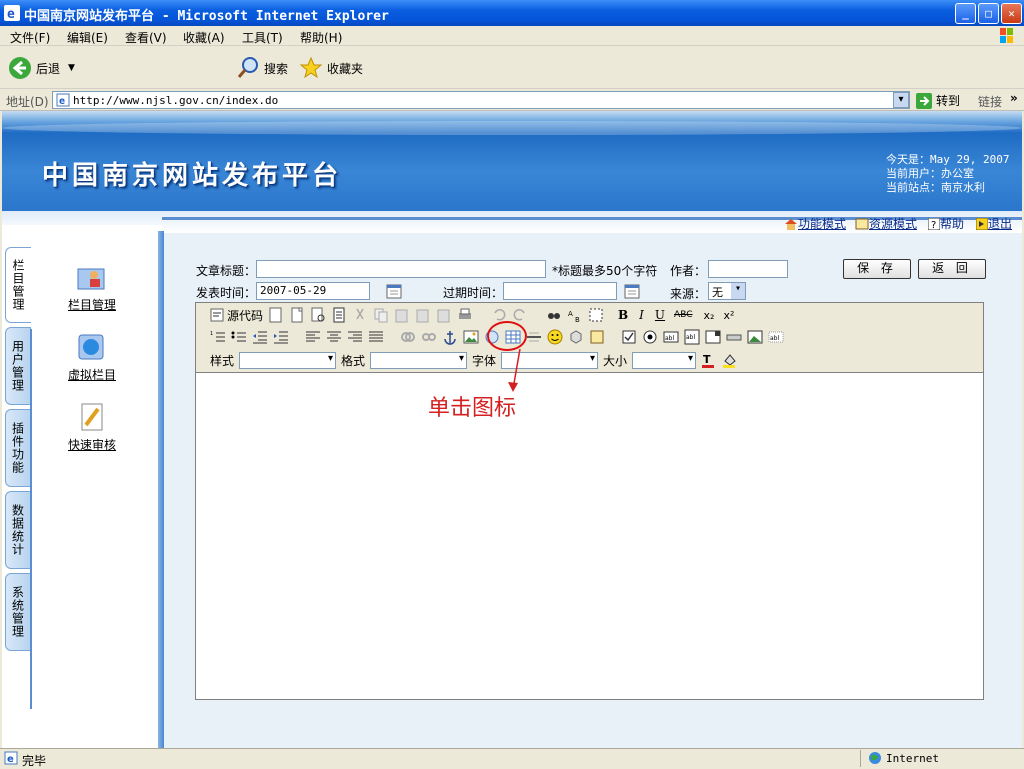 Image resolution: width=1024 pixels, height=769 pixels. Describe the element at coordinates (91, 347) in the screenshot. I see `virtual-folder-icon` at that location.